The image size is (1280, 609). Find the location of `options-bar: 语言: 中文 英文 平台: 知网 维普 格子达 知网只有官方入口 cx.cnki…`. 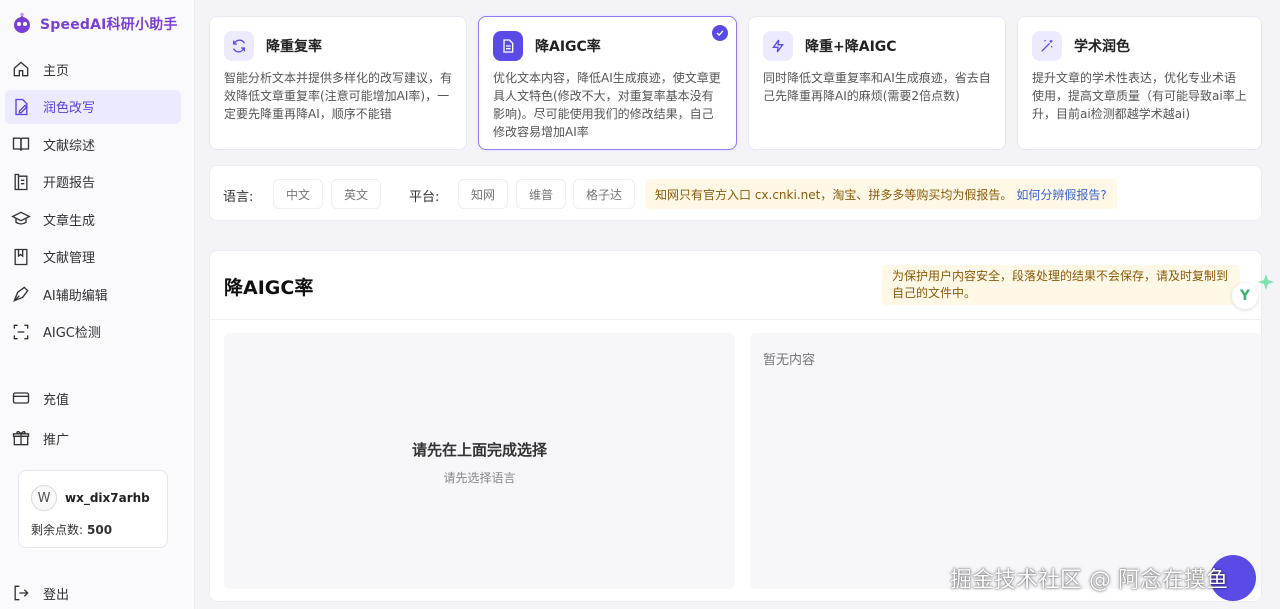

options-bar: 语言: 中文 英文 平台: 知网 维普 格子达 知网只有官方入口 cx.cnki… is located at coordinates (735, 193).